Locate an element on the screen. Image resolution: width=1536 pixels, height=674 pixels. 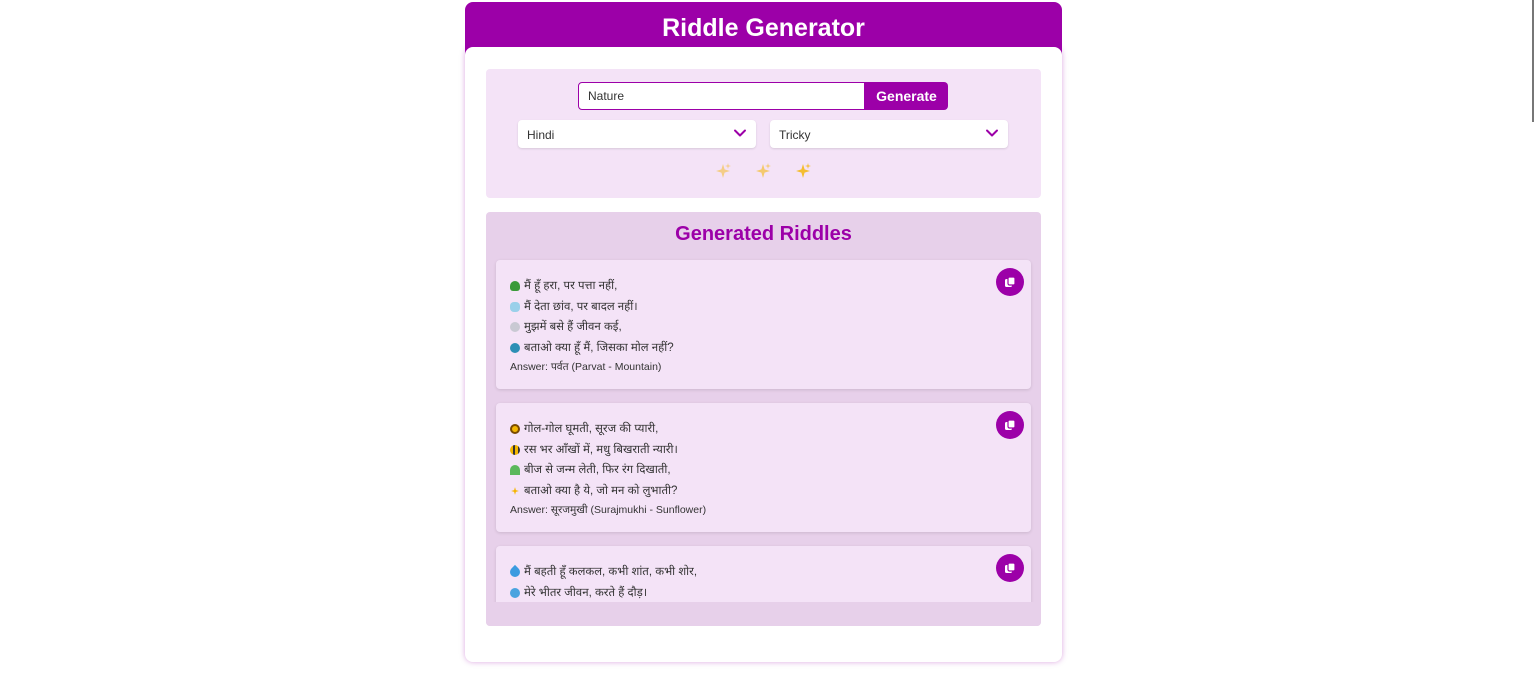
riddle-line: रस भर आँखों में, मधु बिखराती न्यारी। is located at coordinates (763, 450).